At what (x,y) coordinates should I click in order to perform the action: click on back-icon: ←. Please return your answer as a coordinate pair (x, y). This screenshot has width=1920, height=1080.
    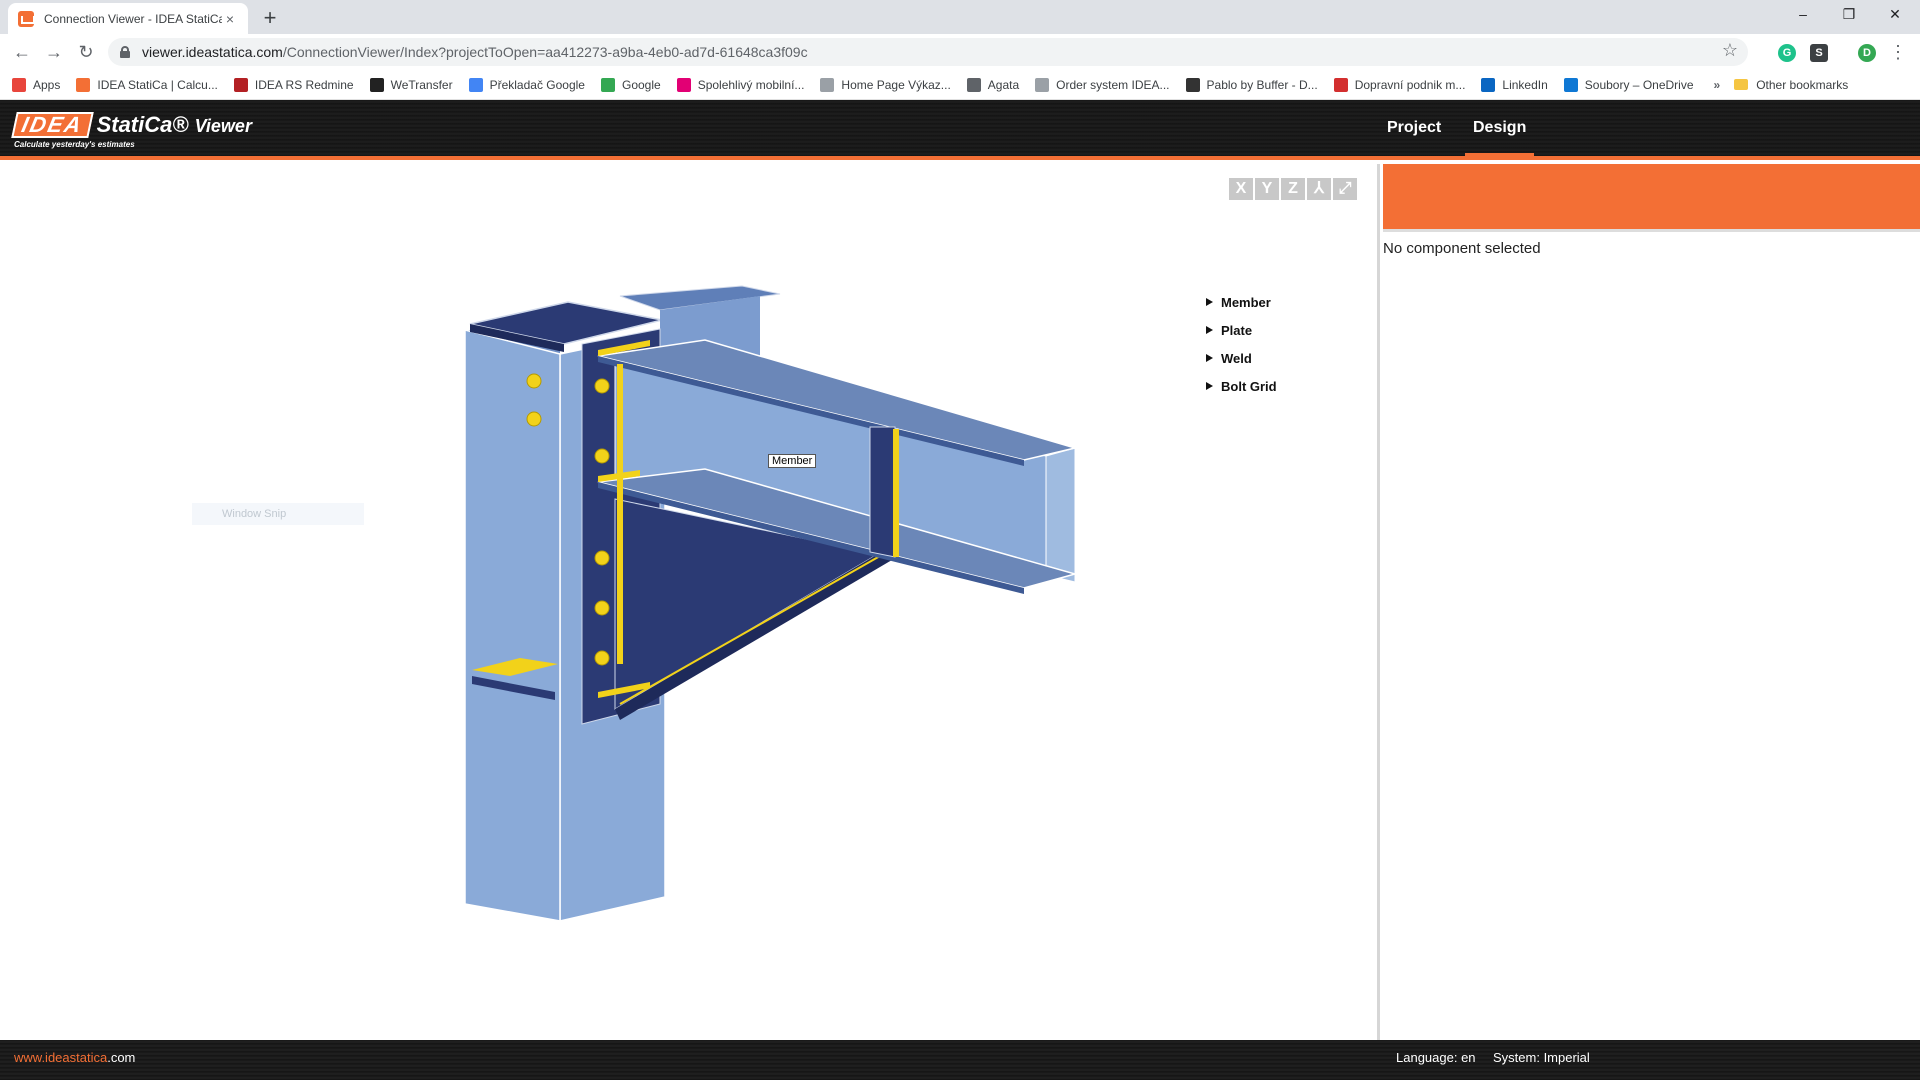
    Looking at the image, I should click on (22, 52).